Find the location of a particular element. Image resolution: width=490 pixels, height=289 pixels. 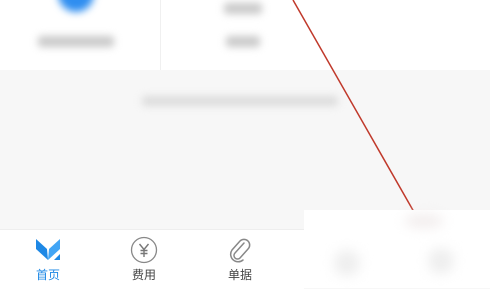

logo-m-icon is located at coordinates (48, 249).